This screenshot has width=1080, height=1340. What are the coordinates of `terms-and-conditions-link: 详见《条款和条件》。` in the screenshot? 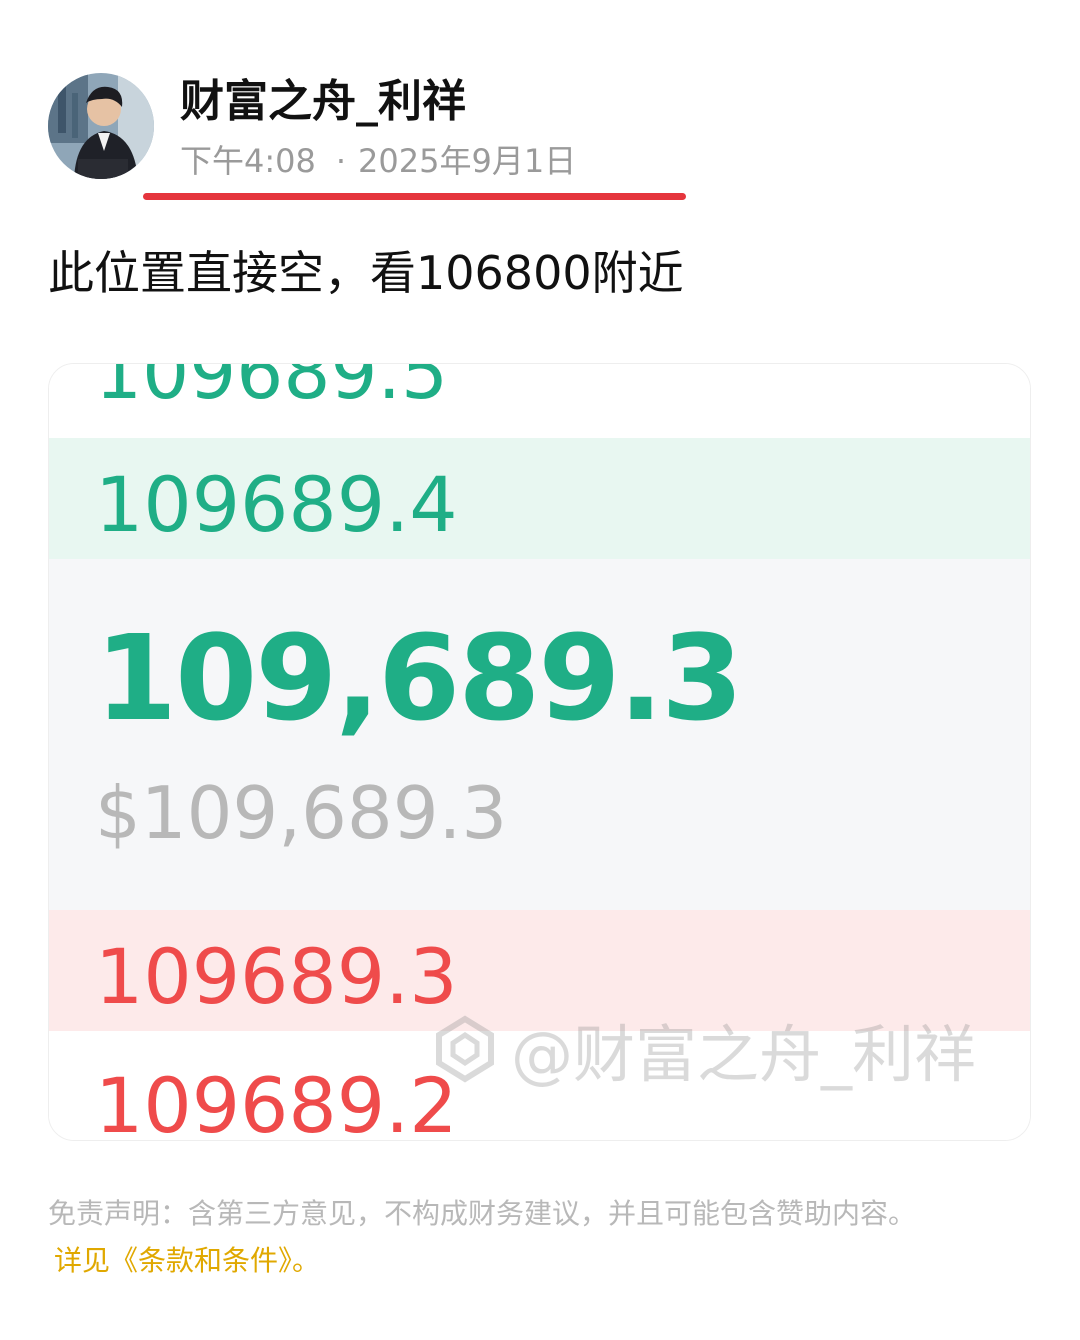 It's located at (187, 1261).